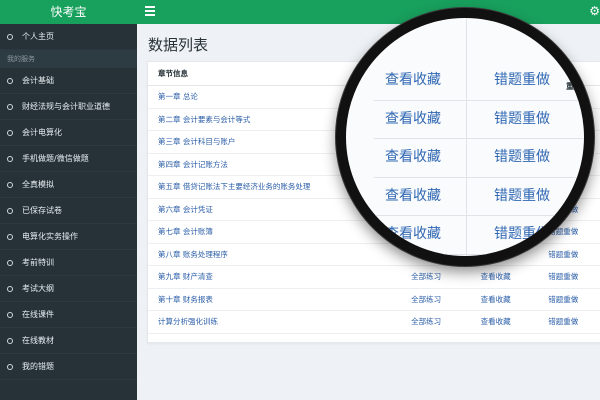 This screenshot has width=600, height=400. Describe the element at coordinates (594, 11) in the screenshot. I see `share-icon: ⚙` at that location.